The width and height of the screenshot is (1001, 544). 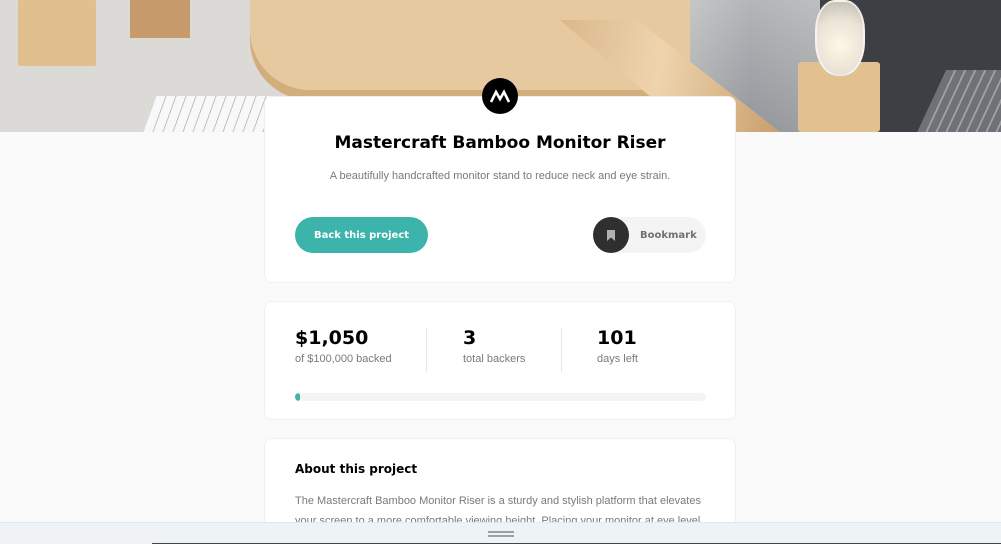 What do you see at coordinates (617, 359) in the screenshot?
I see `days-left-label: days left` at bounding box center [617, 359].